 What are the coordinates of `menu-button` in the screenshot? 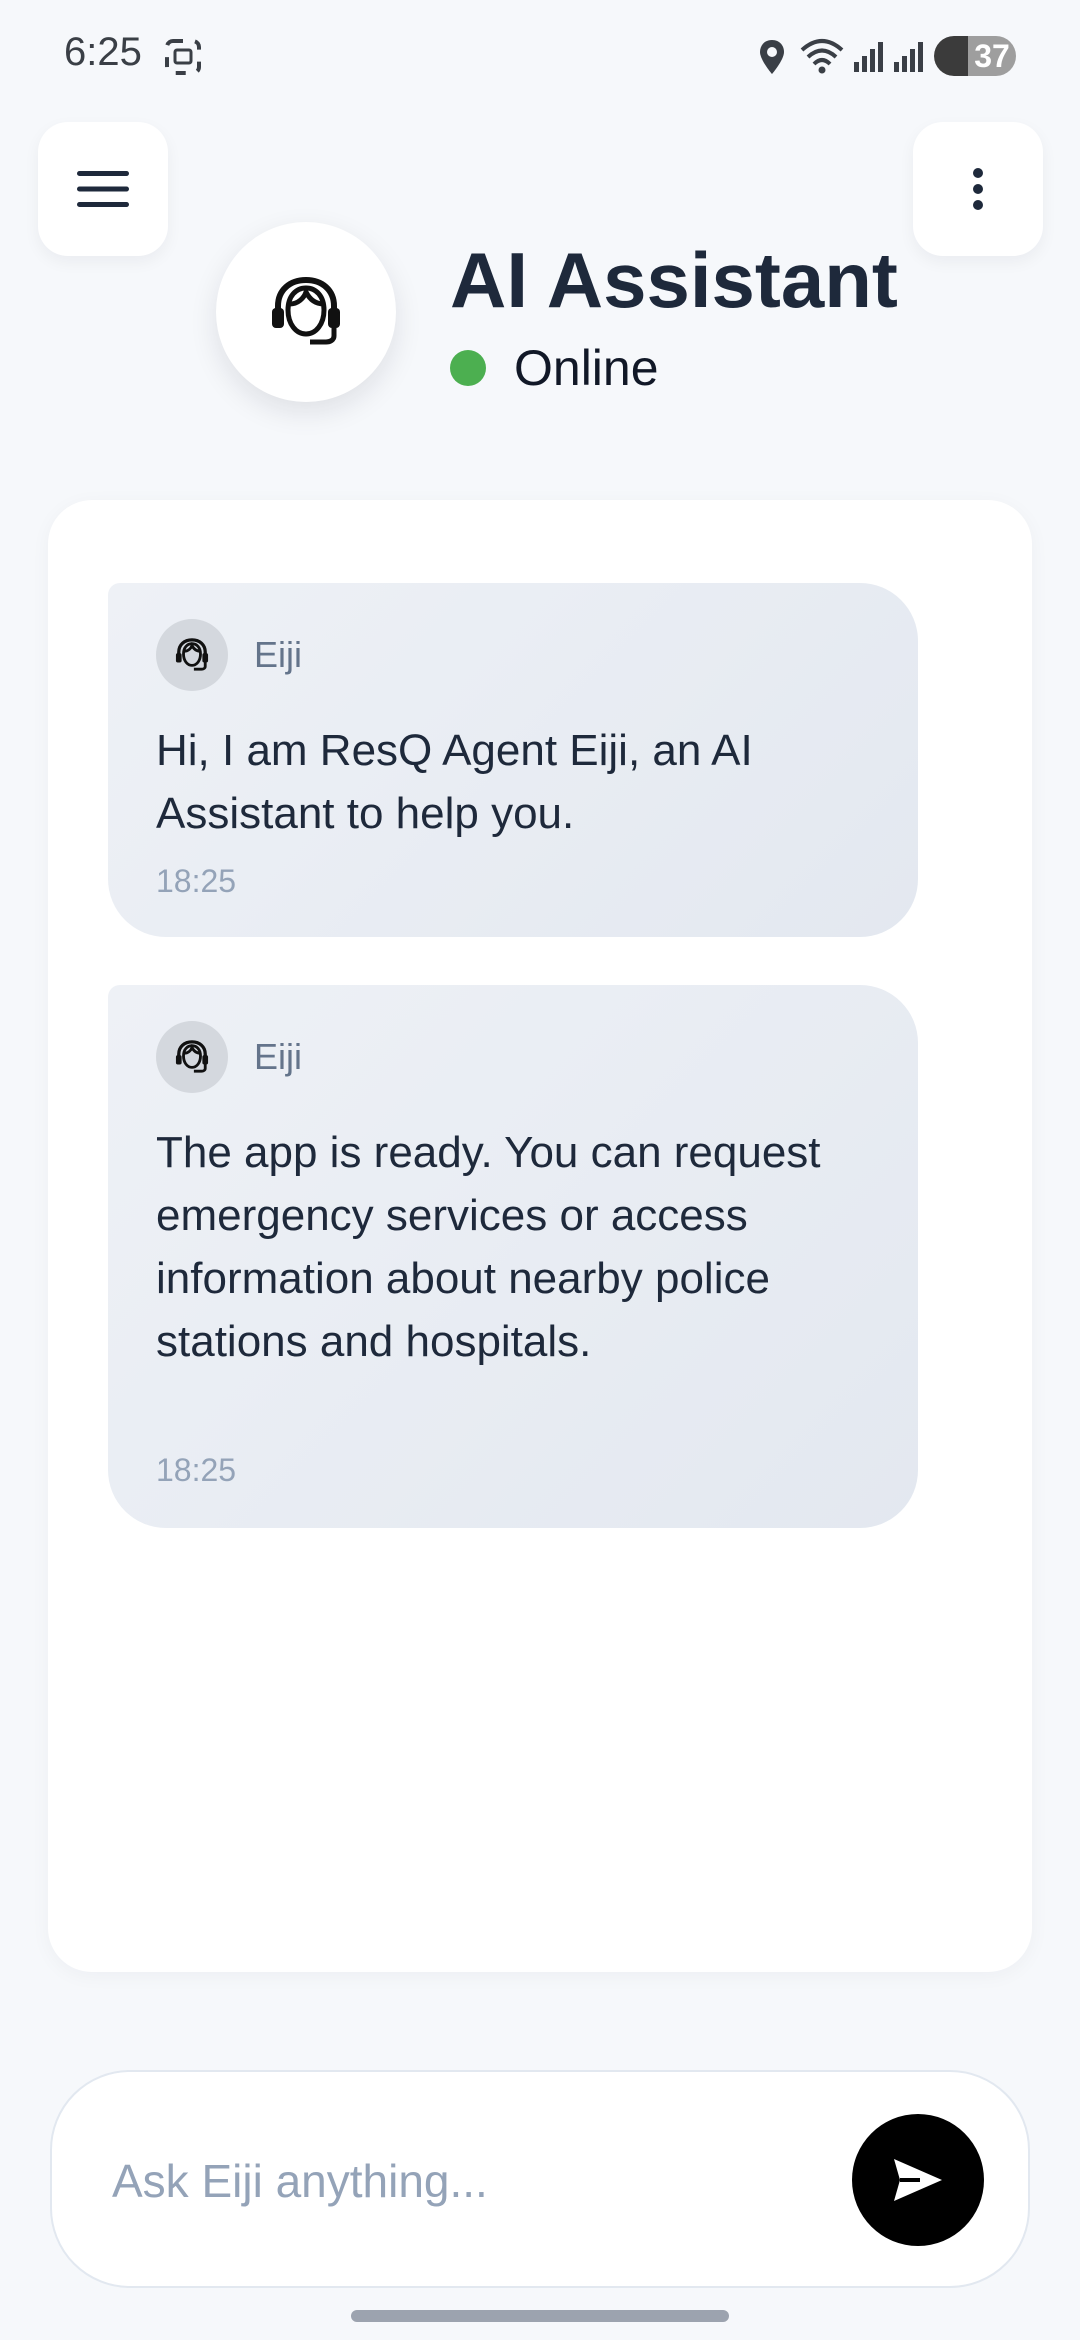 It's located at (103, 189).